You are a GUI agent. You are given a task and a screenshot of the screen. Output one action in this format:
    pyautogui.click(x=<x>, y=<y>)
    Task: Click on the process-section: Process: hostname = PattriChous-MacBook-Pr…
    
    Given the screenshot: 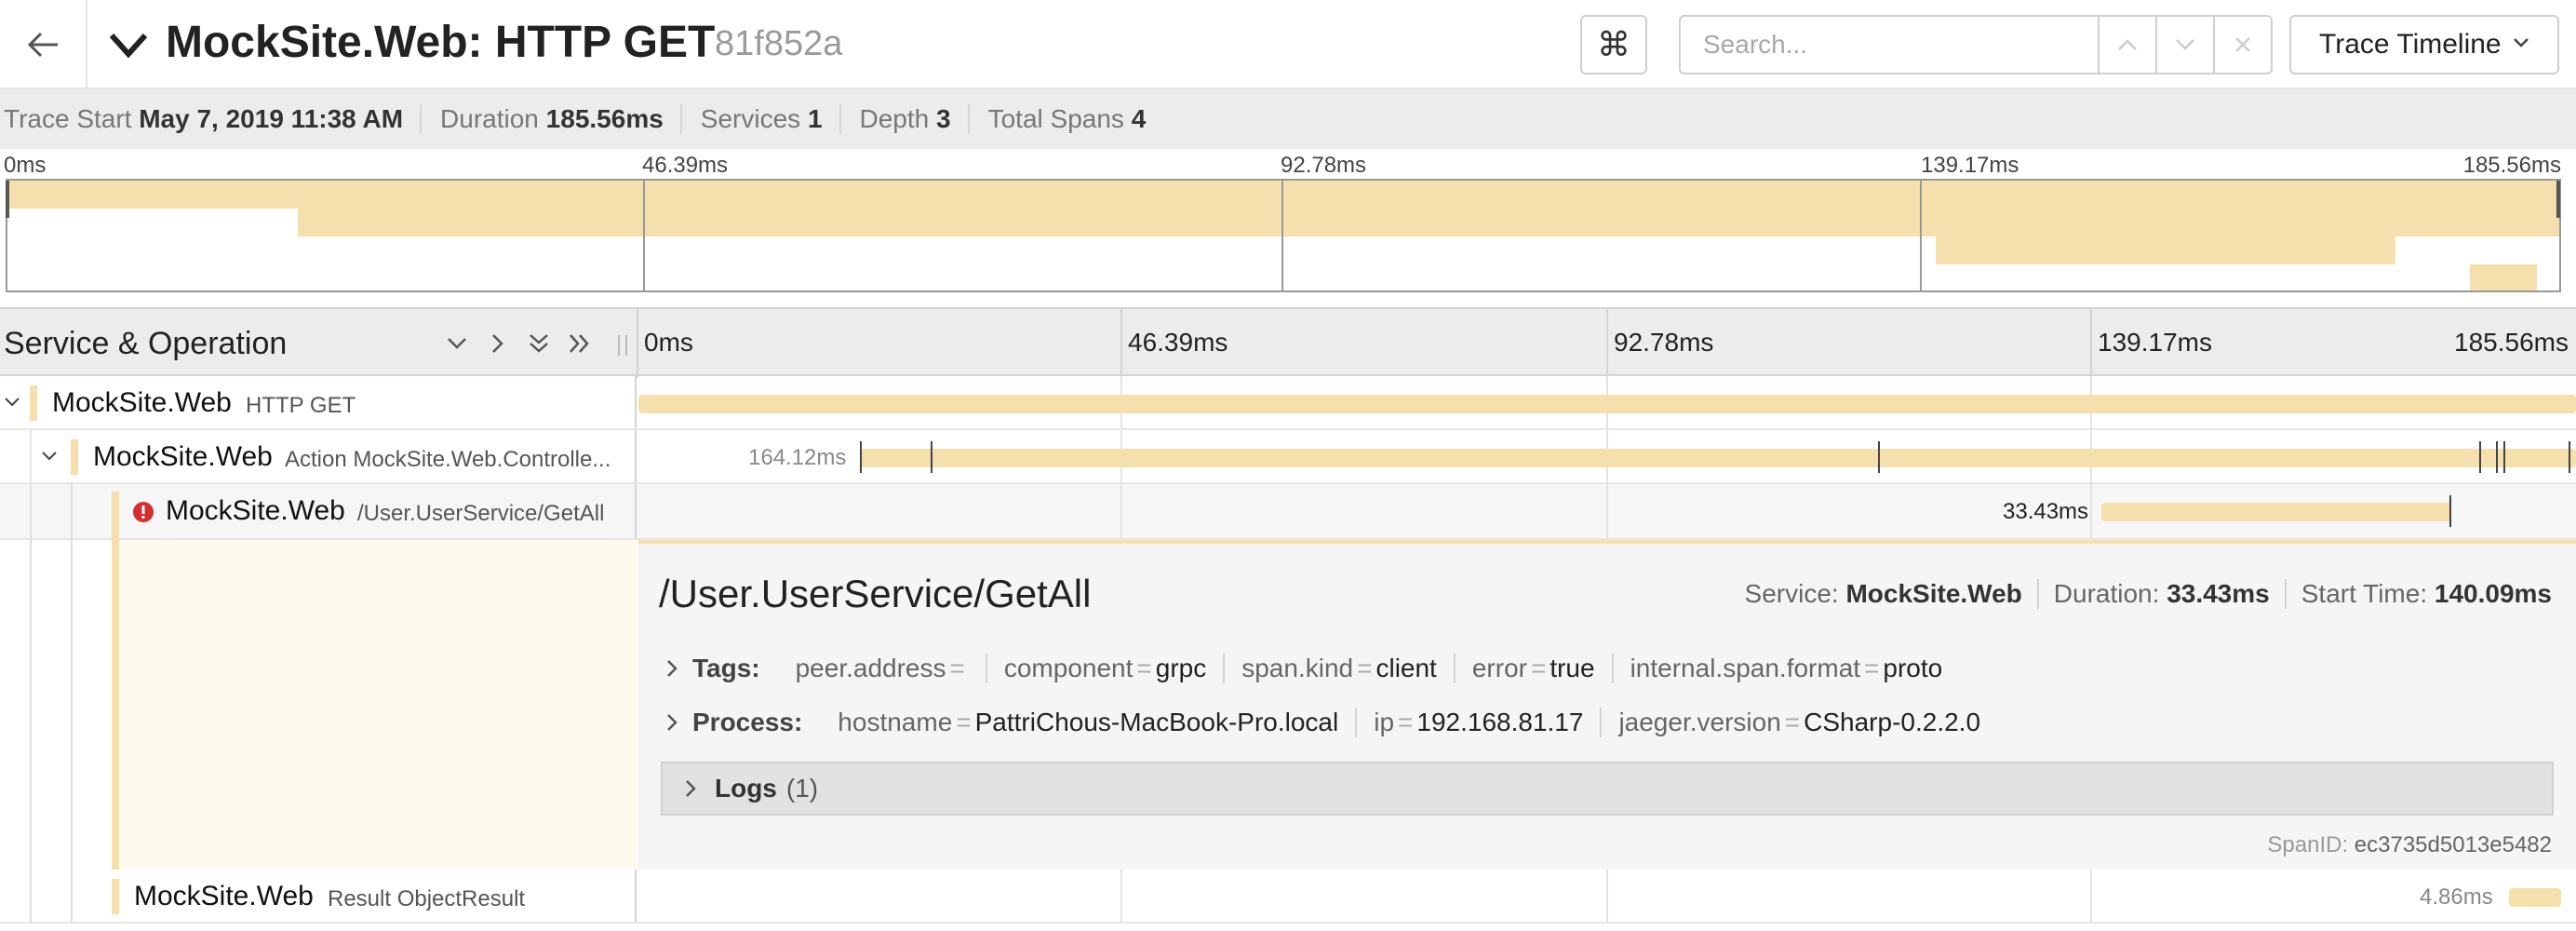 What is the action you would take?
    pyautogui.click(x=1331, y=723)
    